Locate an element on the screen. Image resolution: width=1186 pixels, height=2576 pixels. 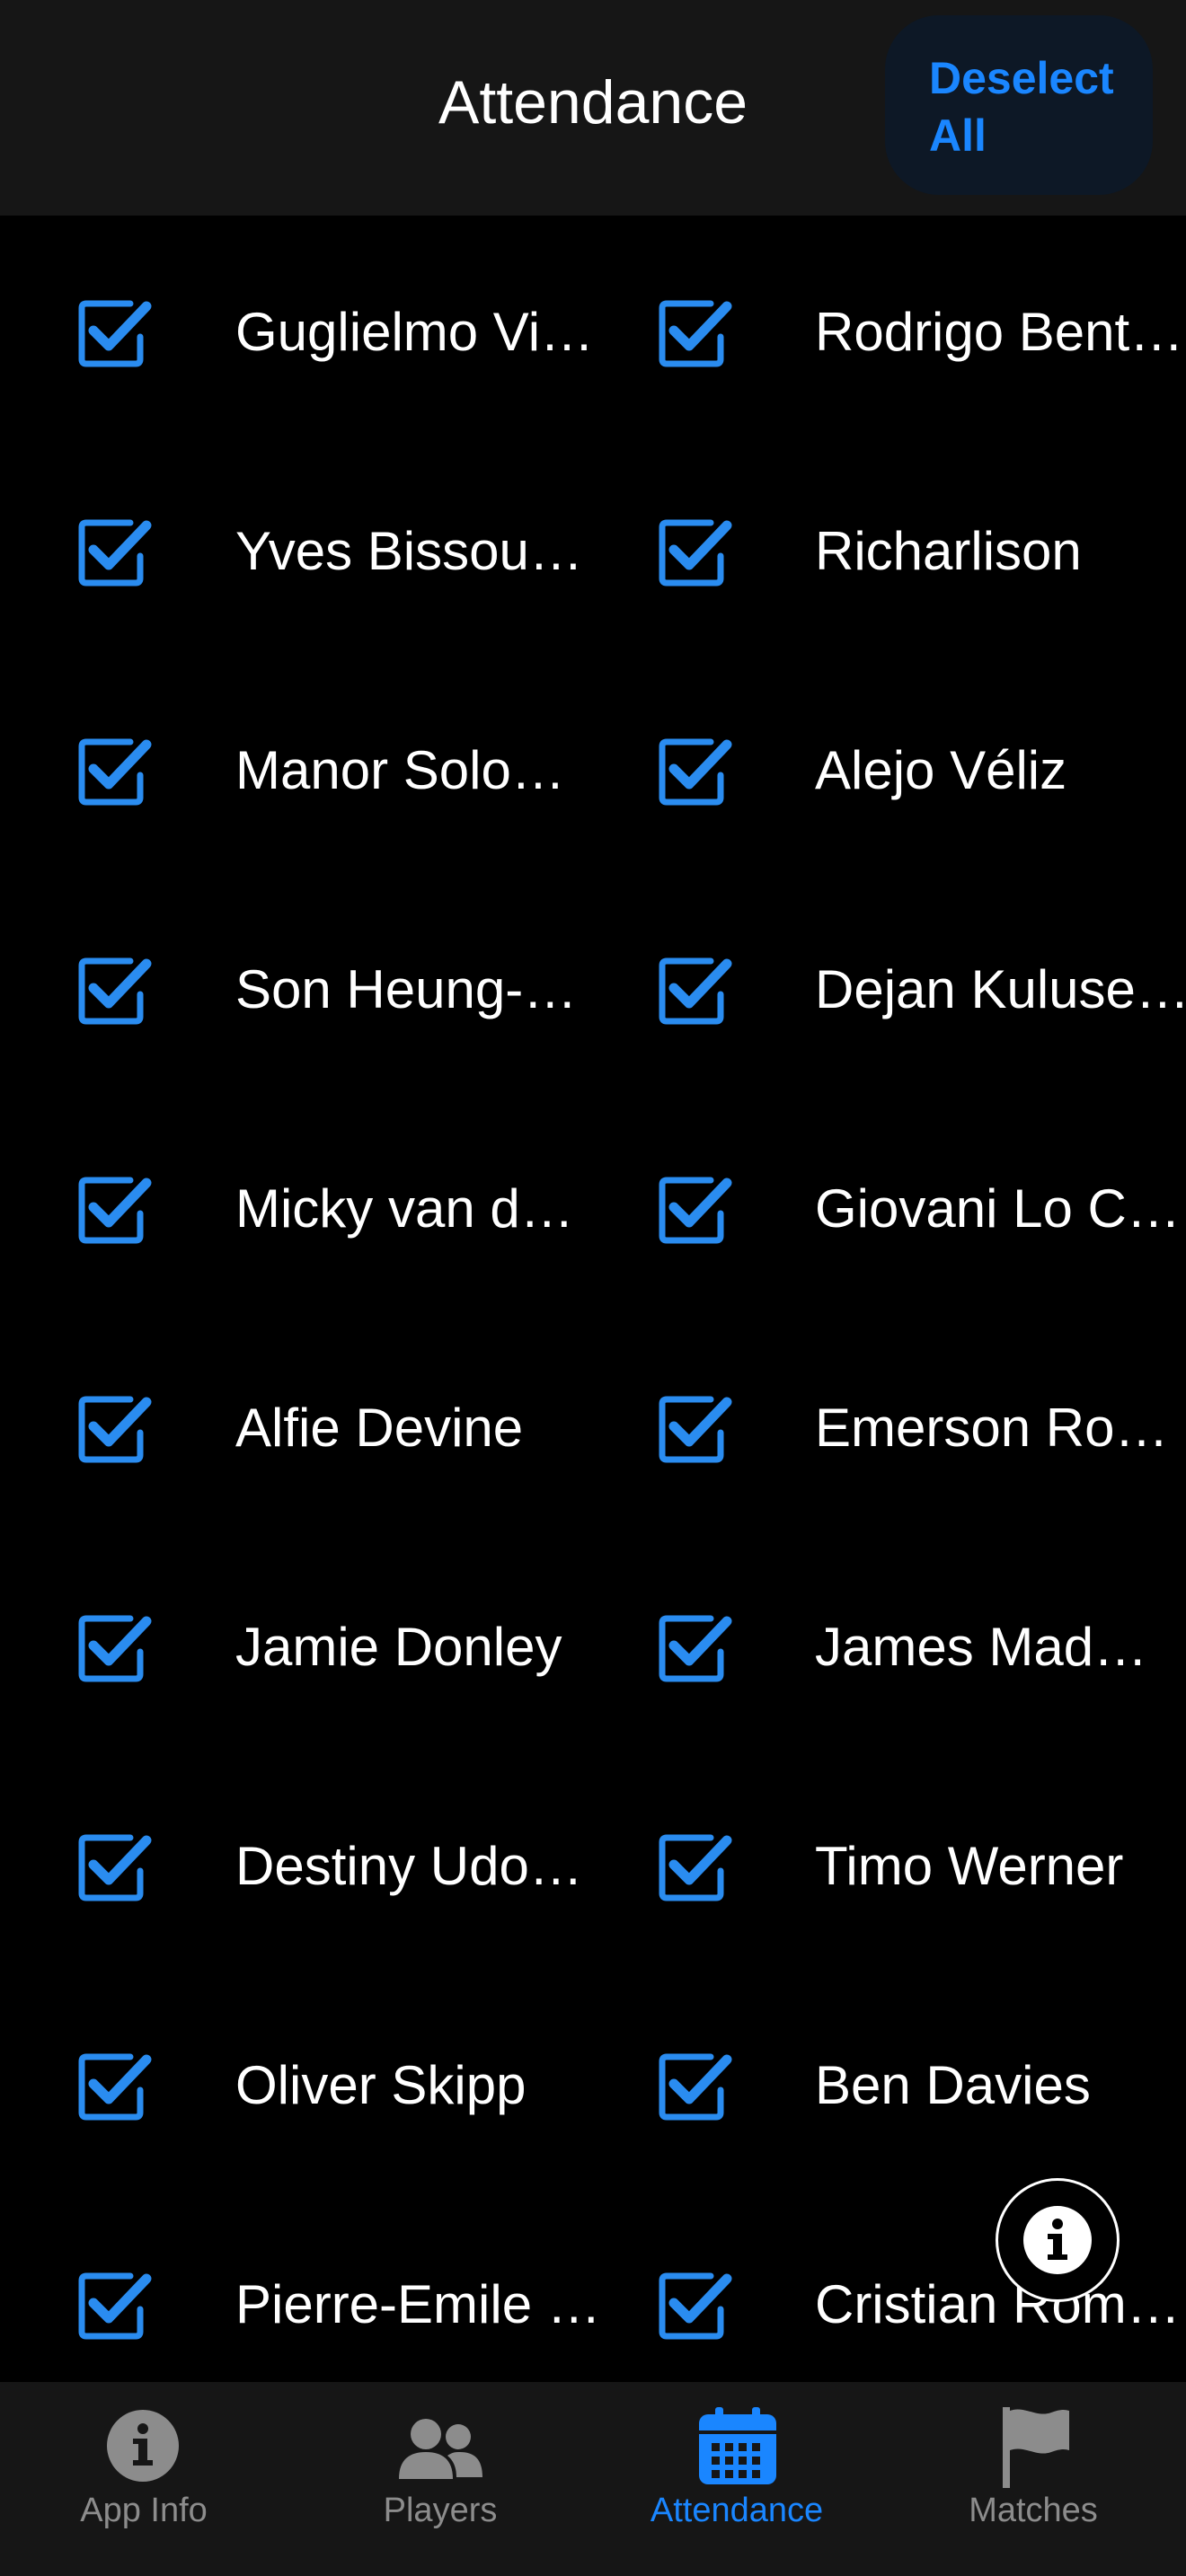
info-fab-button is located at coordinates (1058, 2240).